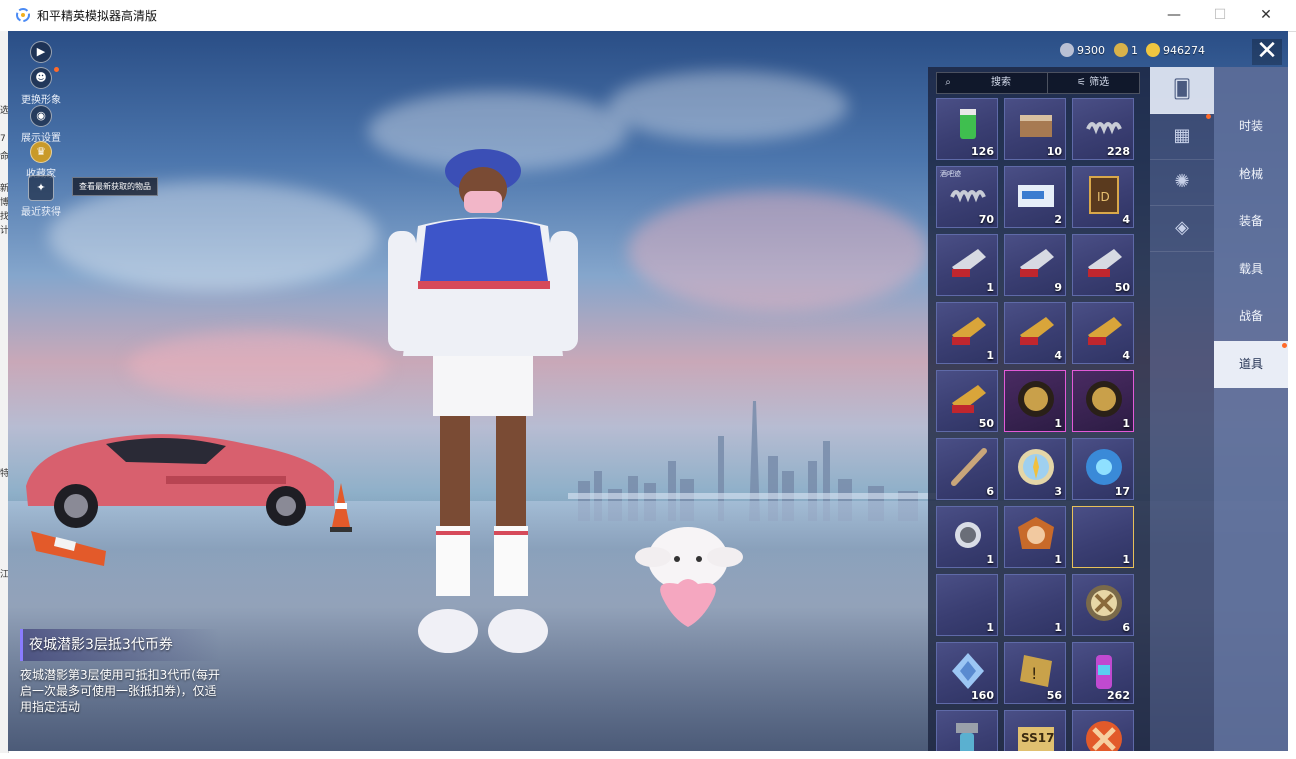  I want to click on currency-value: 1, so click(1134, 50).